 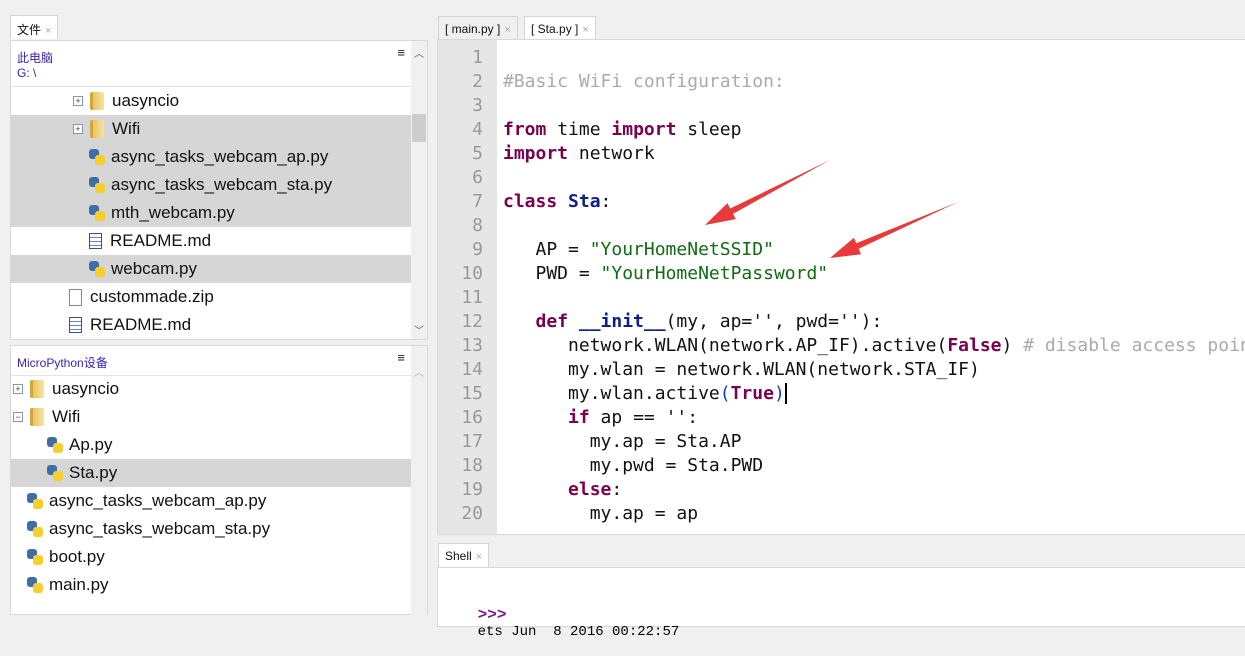 What do you see at coordinates (479, 557) in the screenshot?
I see `close-icon: ×` at bounding box center [479, 557].